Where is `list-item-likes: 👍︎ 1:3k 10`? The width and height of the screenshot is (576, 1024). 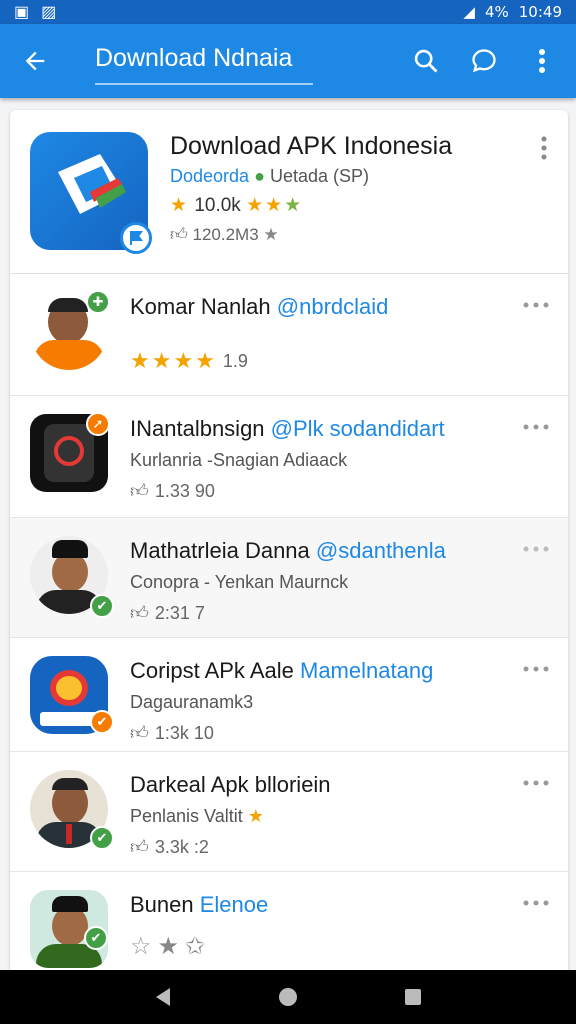 list-item-likes: 👍︎ 1:3k 10 is located at coordinates (172, 733).